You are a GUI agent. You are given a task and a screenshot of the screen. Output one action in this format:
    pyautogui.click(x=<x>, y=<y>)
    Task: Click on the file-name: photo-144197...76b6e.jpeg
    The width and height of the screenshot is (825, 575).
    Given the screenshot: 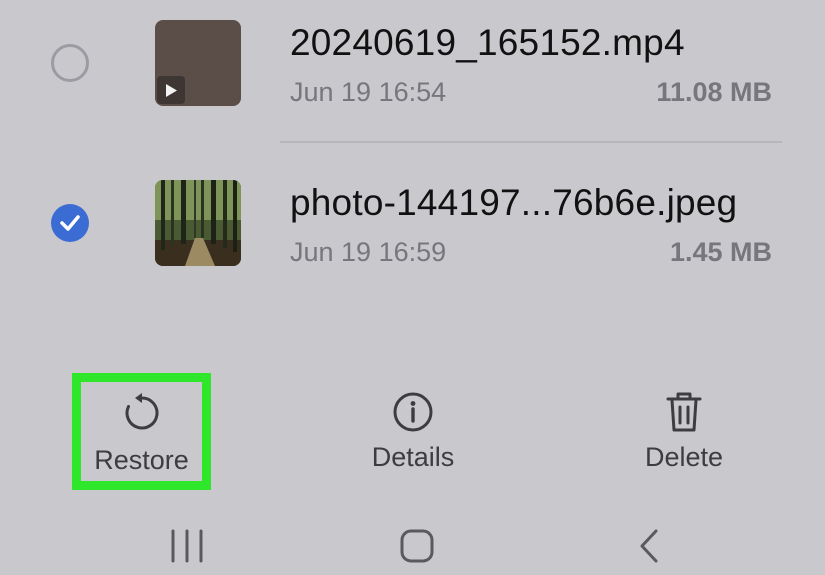 What is the action you would take?
    pyautogui.click(x=514, y=202)
    